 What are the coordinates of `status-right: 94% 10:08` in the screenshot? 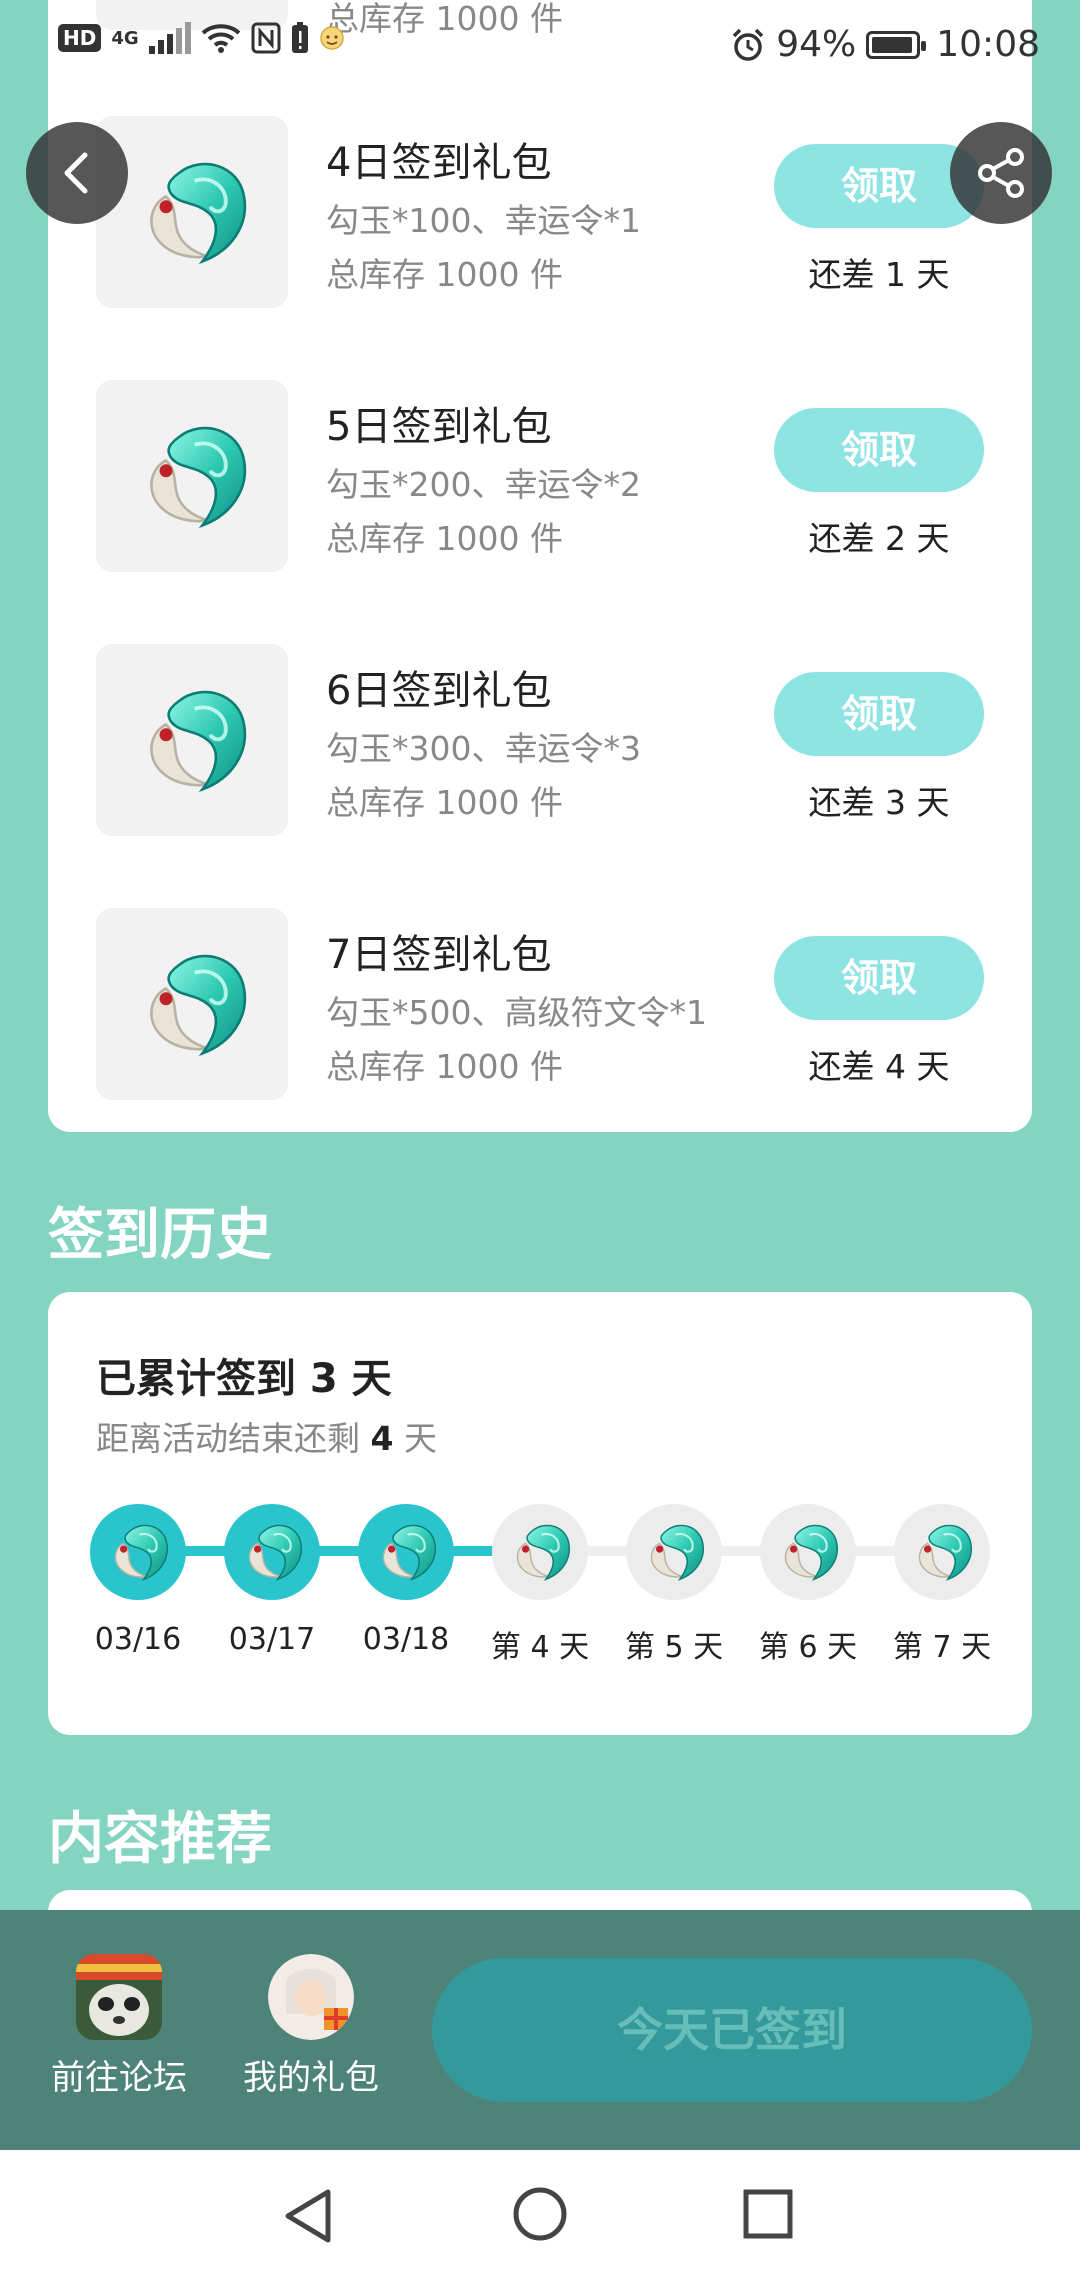 It's located at (885, 44).